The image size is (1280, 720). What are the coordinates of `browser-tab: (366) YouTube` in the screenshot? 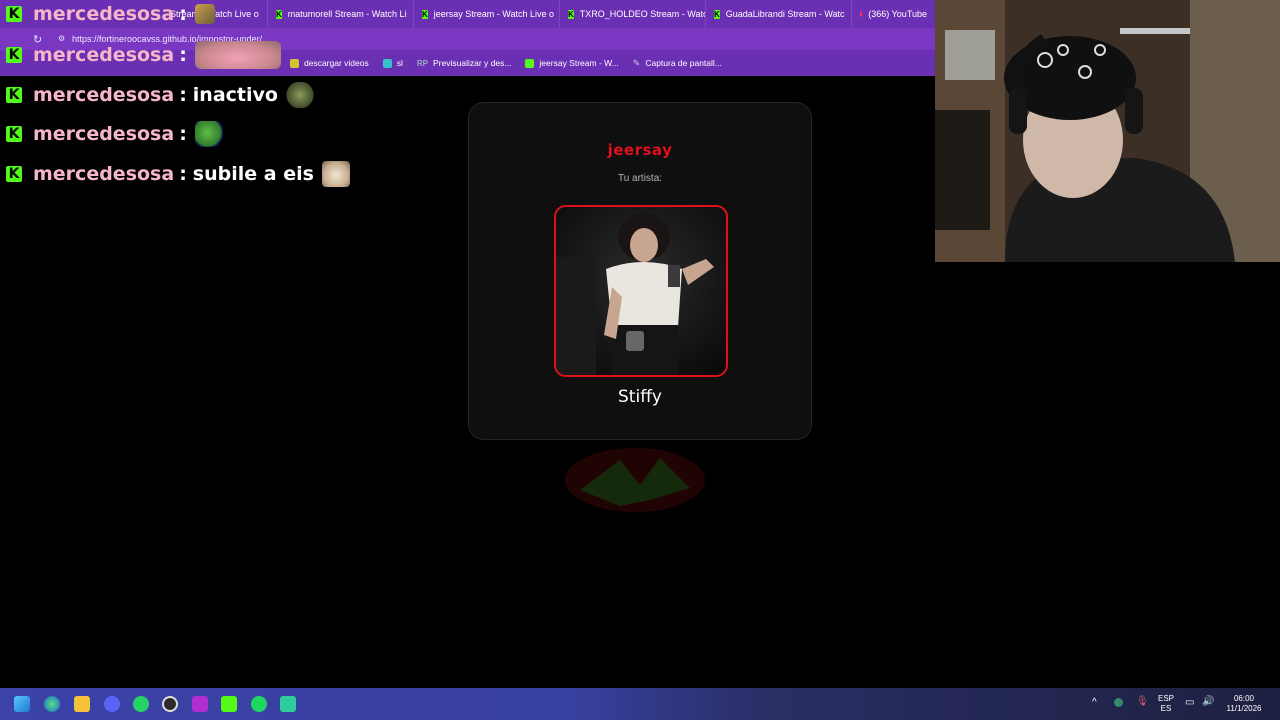 It's located at (893, 14).